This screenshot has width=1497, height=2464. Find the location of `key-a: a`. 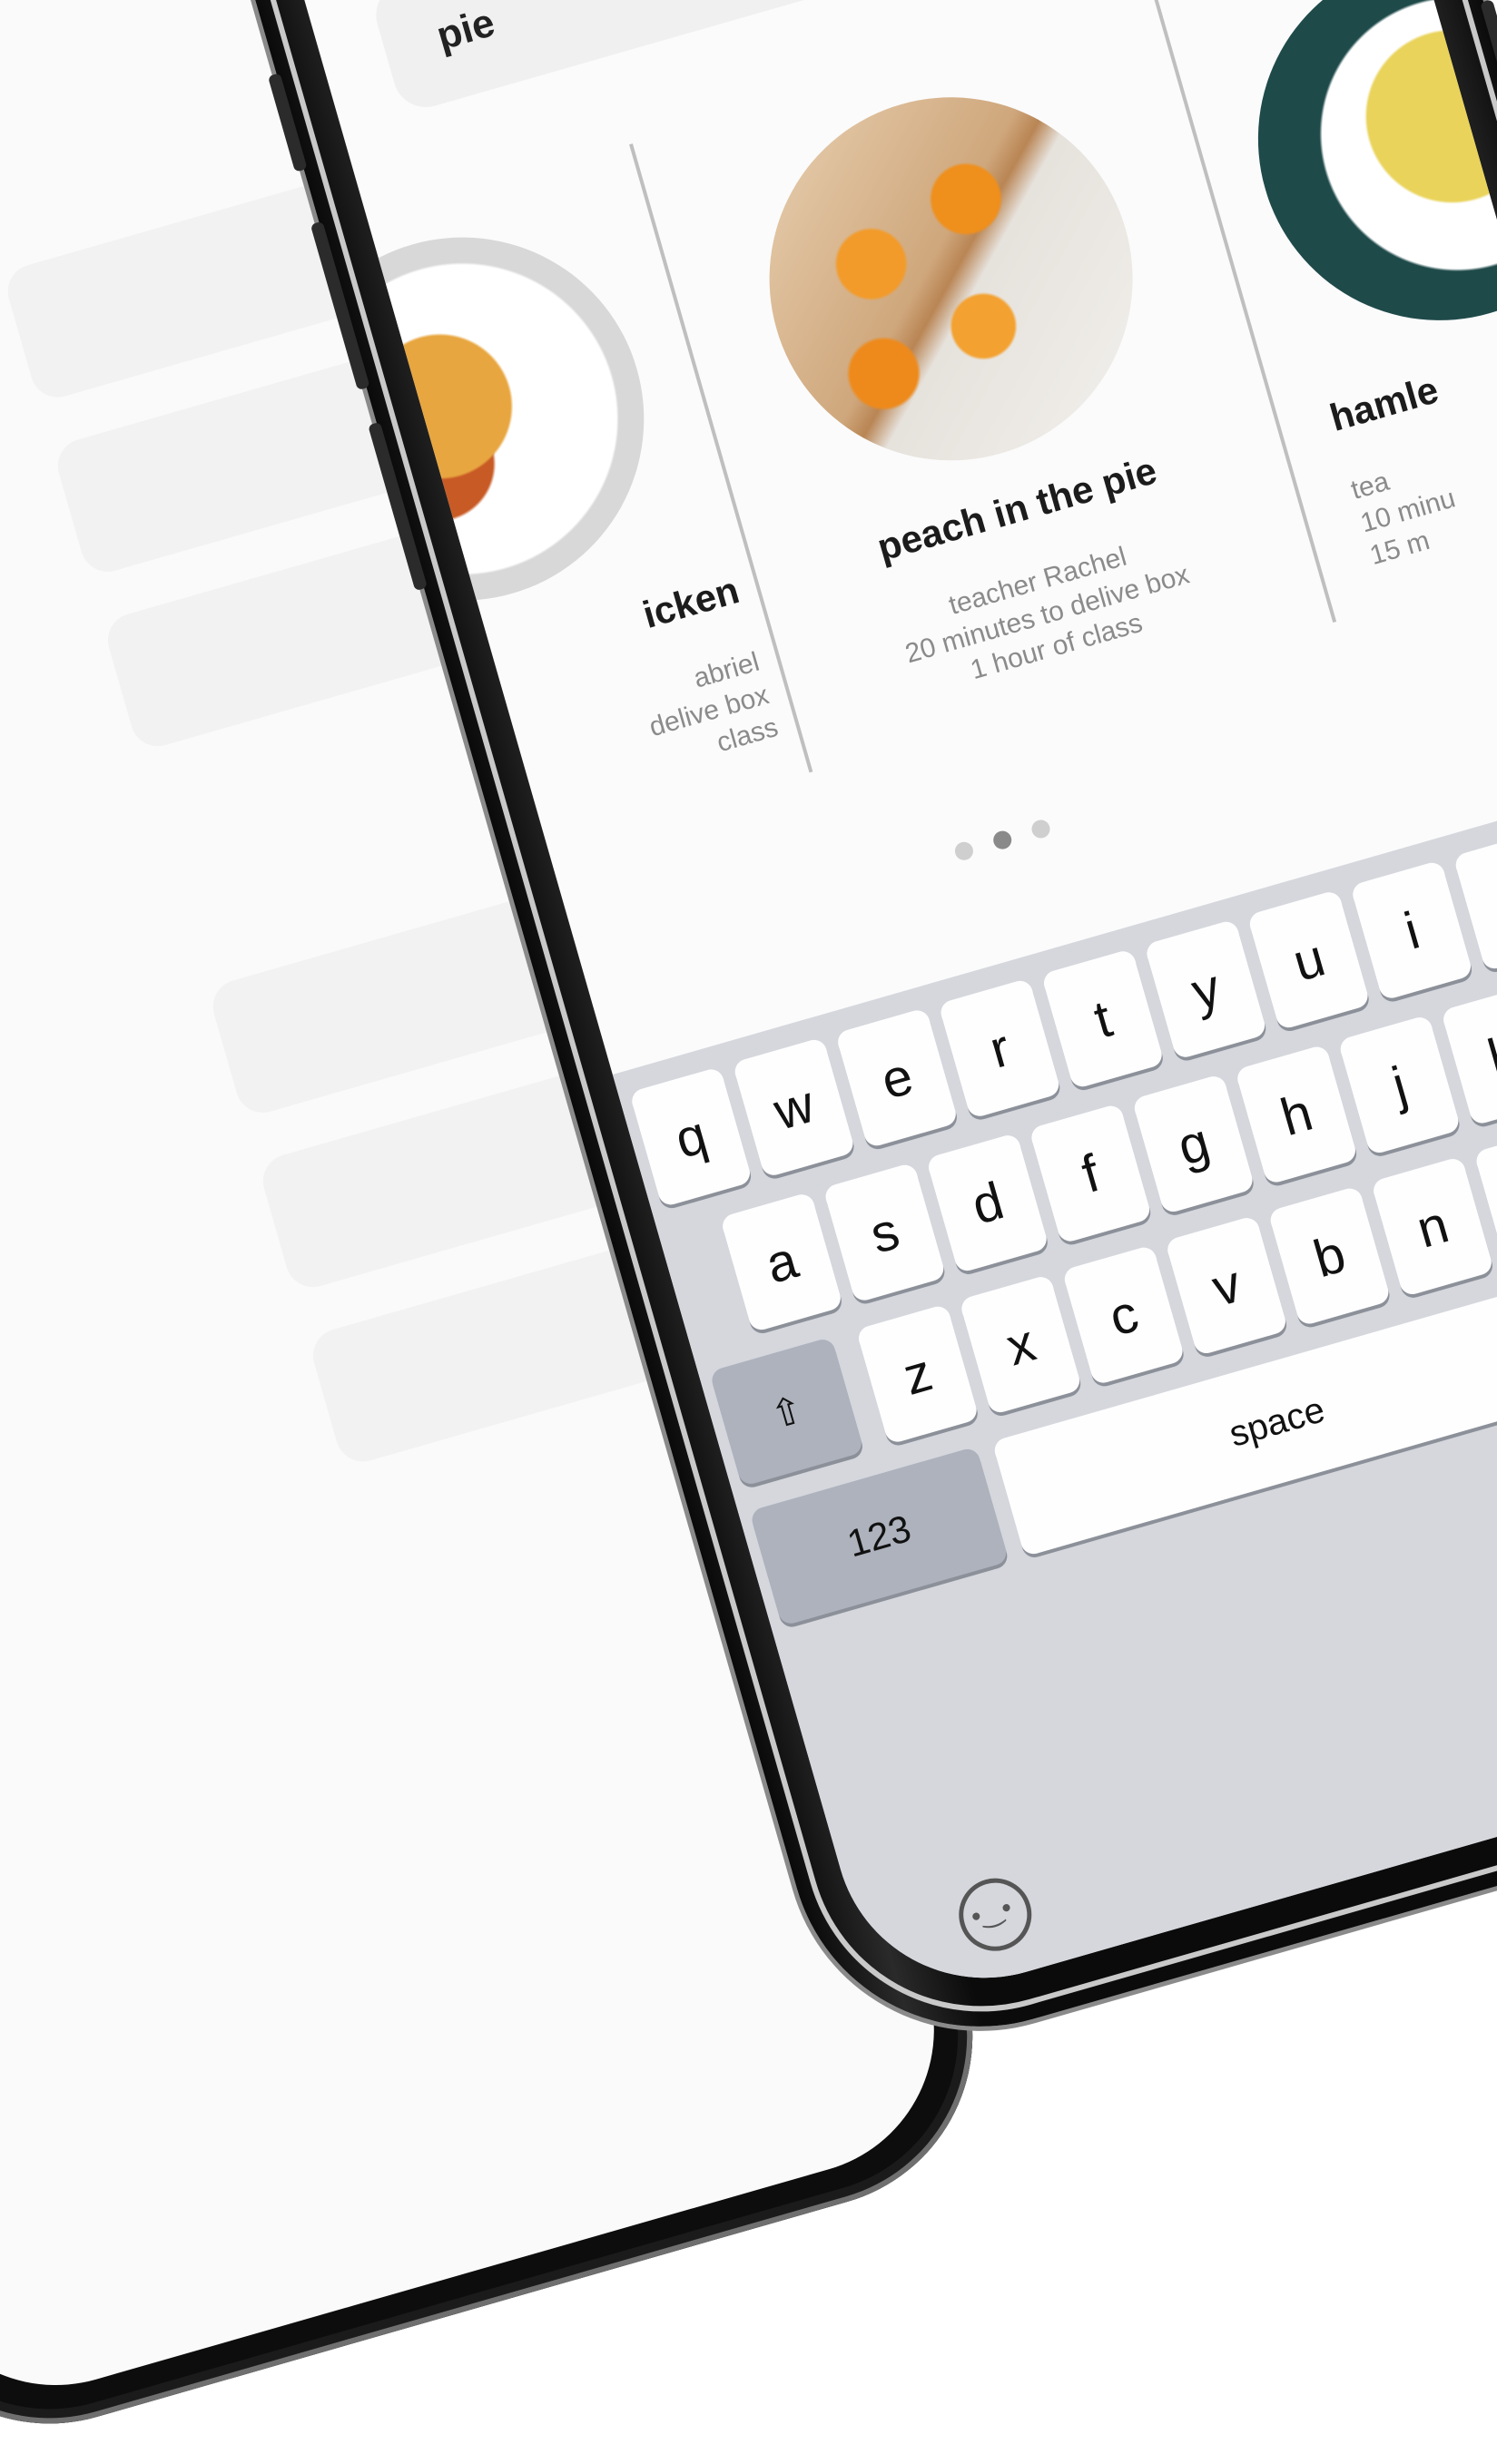

key-a: a is located at coordinates (781, 1262).